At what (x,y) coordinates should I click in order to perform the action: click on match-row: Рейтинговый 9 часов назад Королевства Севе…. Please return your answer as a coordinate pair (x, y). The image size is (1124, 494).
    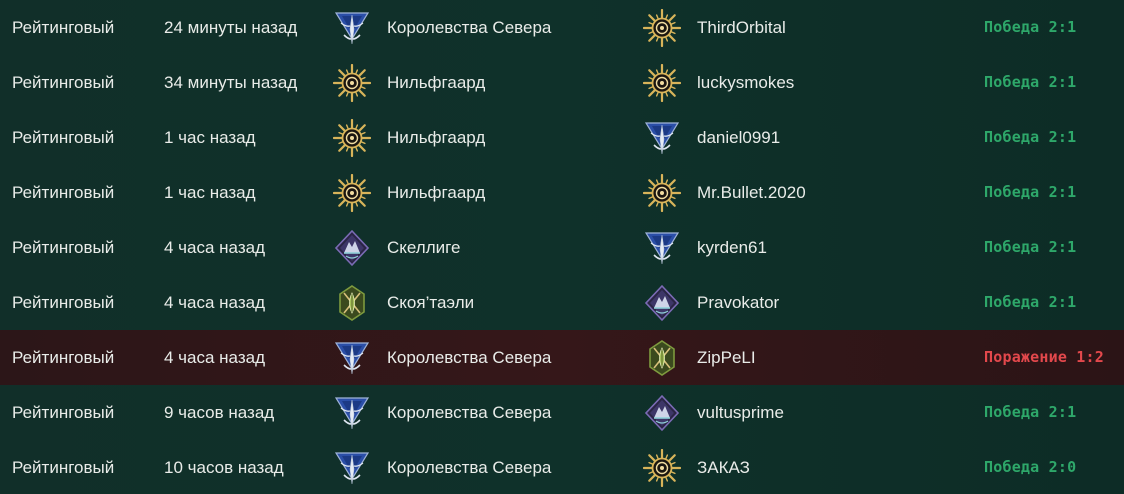
    Looking at the image, I should click on (562, 413).